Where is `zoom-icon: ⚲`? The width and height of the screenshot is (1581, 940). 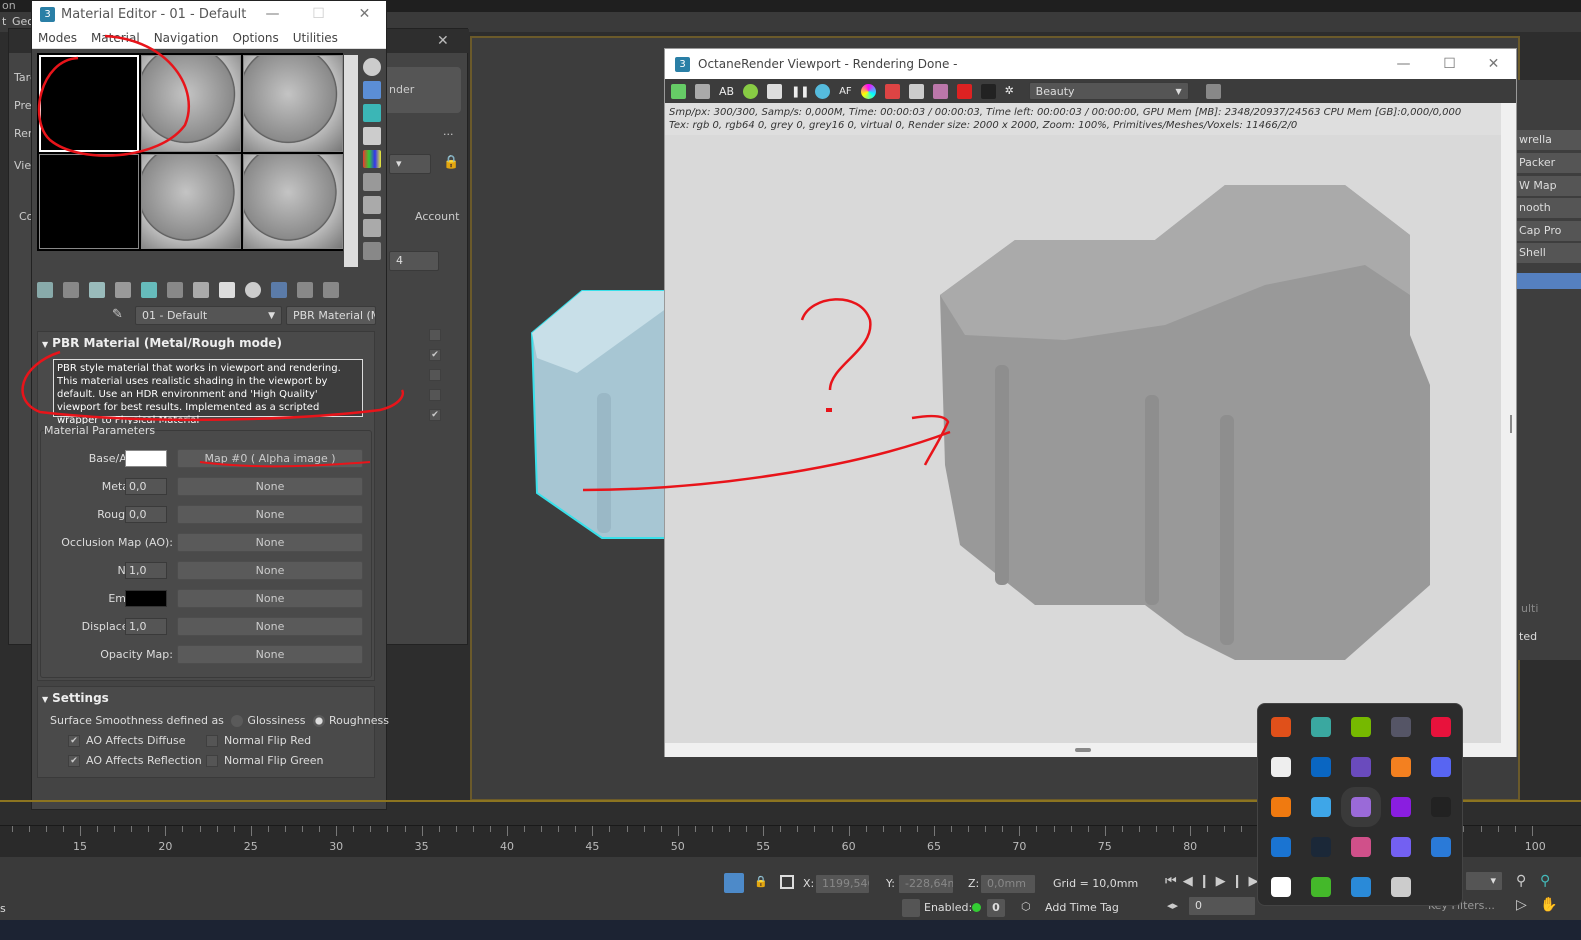 zoom-icon: ⚲ is located at coordinates (1521, 881).